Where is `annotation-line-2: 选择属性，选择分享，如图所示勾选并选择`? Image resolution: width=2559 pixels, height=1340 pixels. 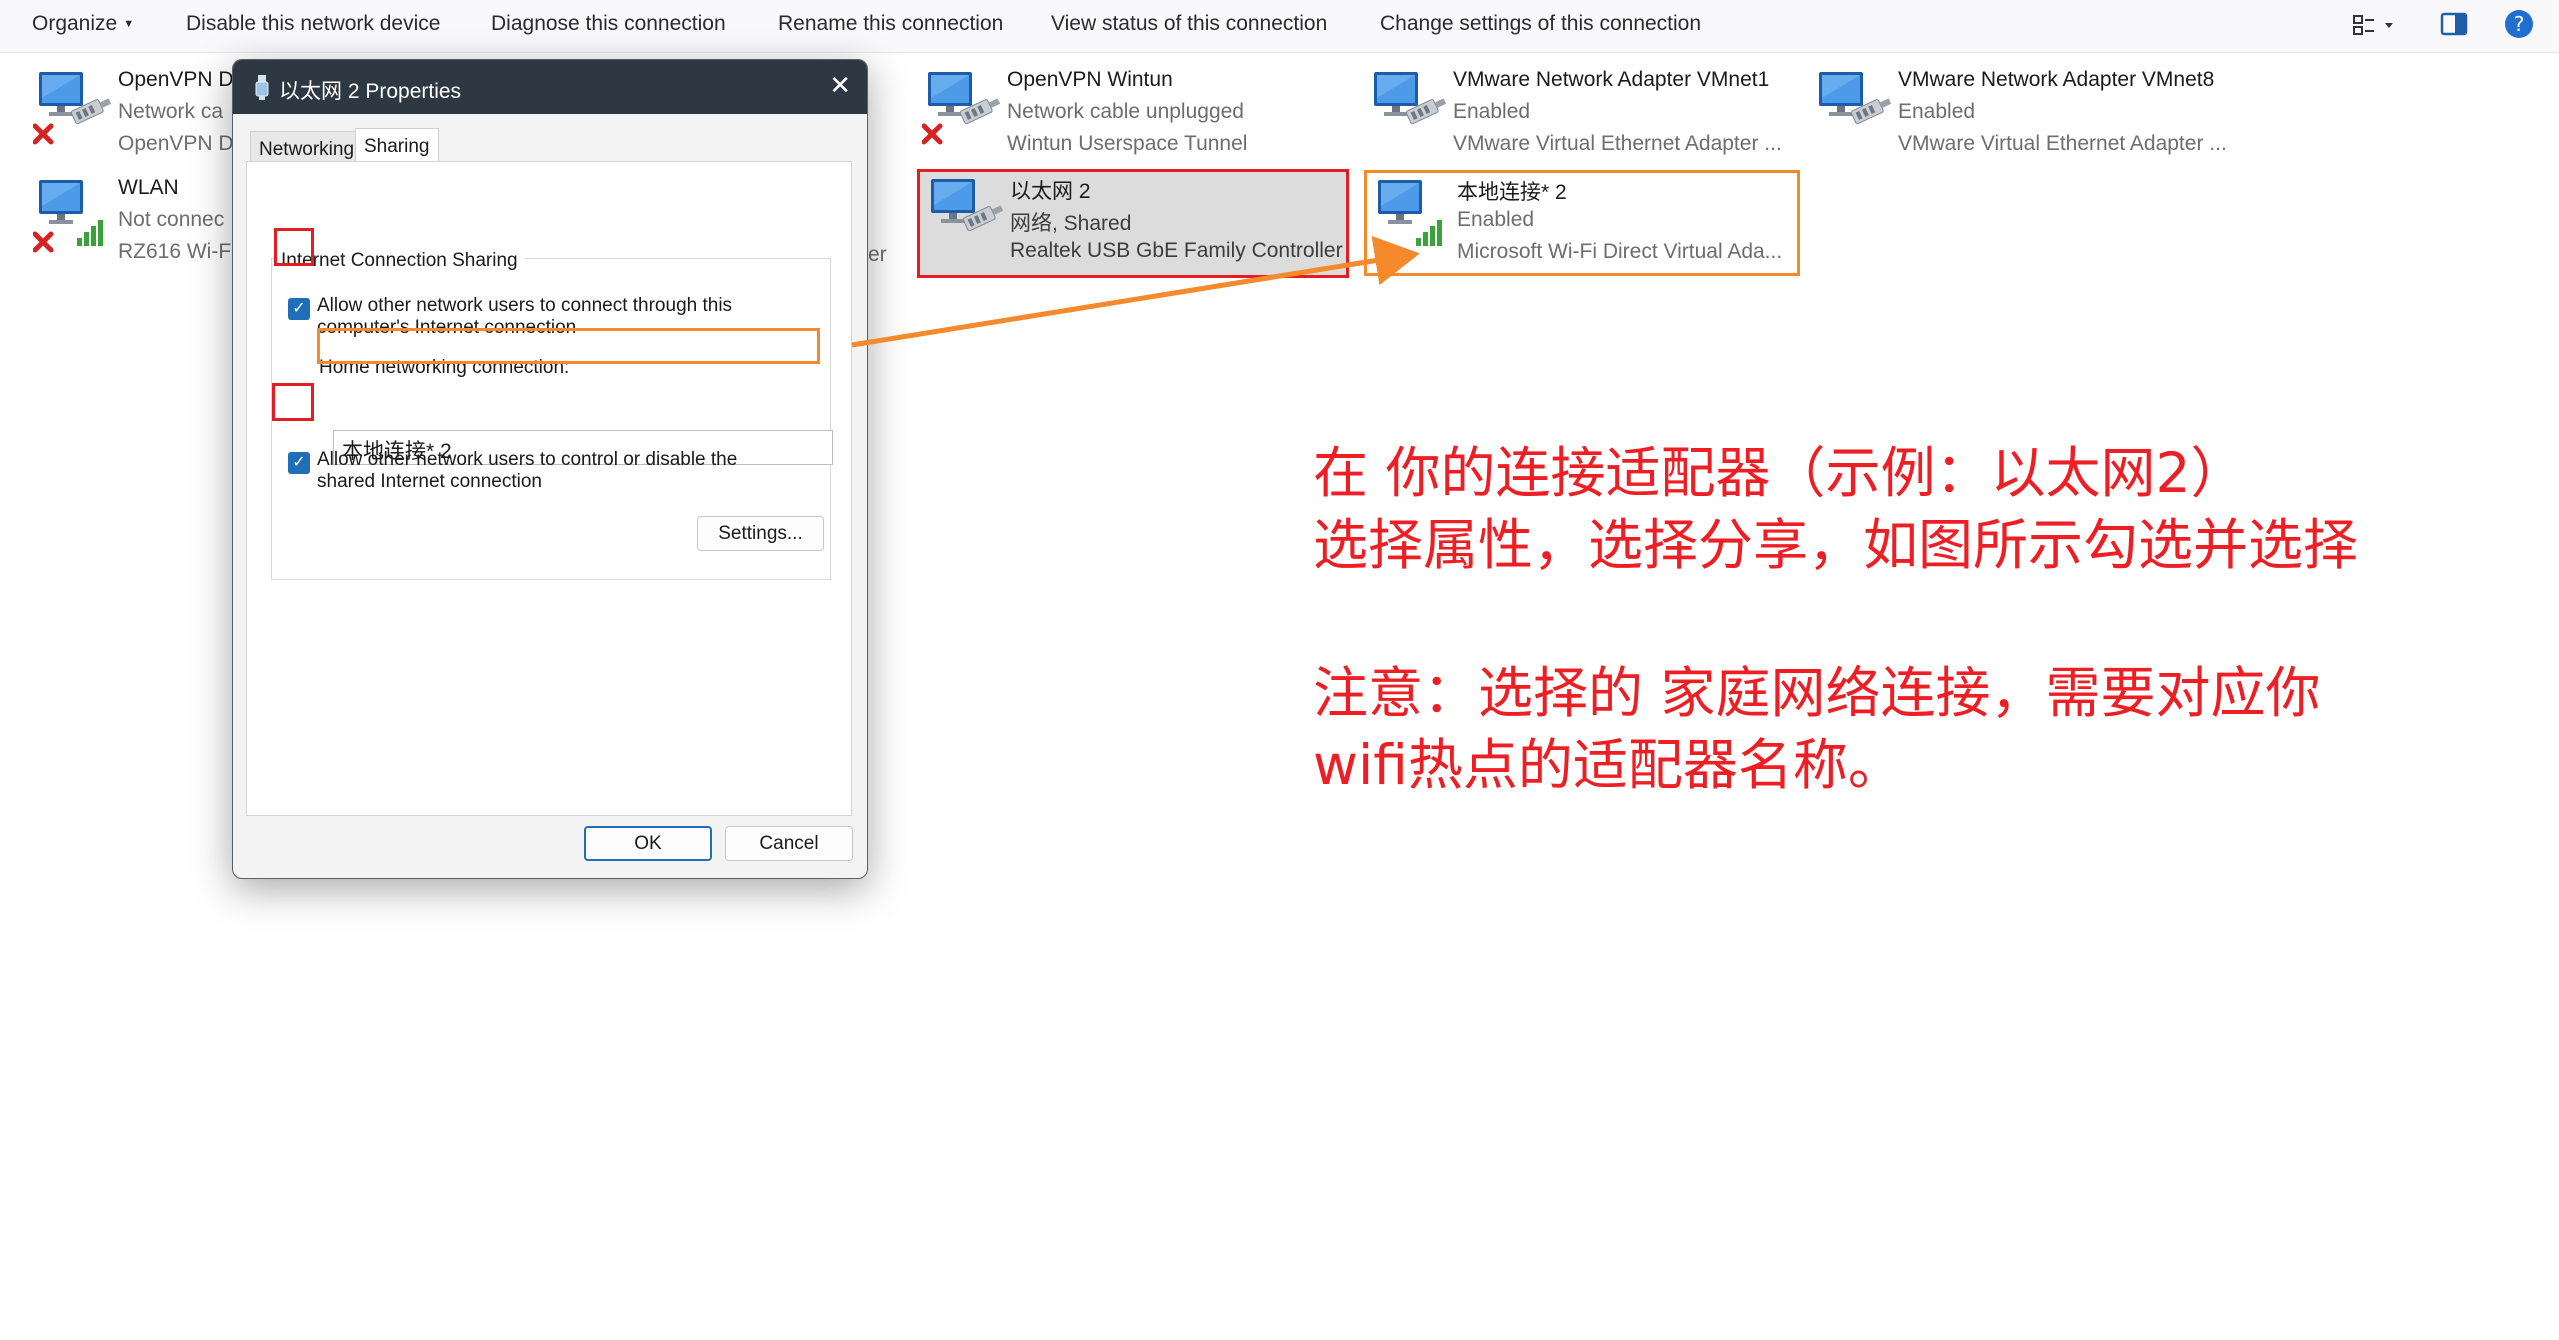
annotation-line-2: 选择属性，选择分享，如图所示勾选并选择 is located at coordinates (1836, 545).